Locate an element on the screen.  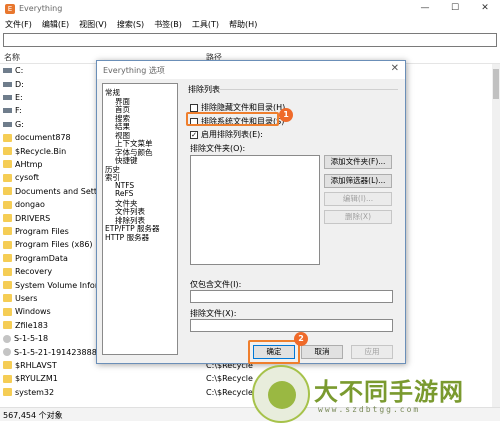
search-input is located at coordinates (250, 40).